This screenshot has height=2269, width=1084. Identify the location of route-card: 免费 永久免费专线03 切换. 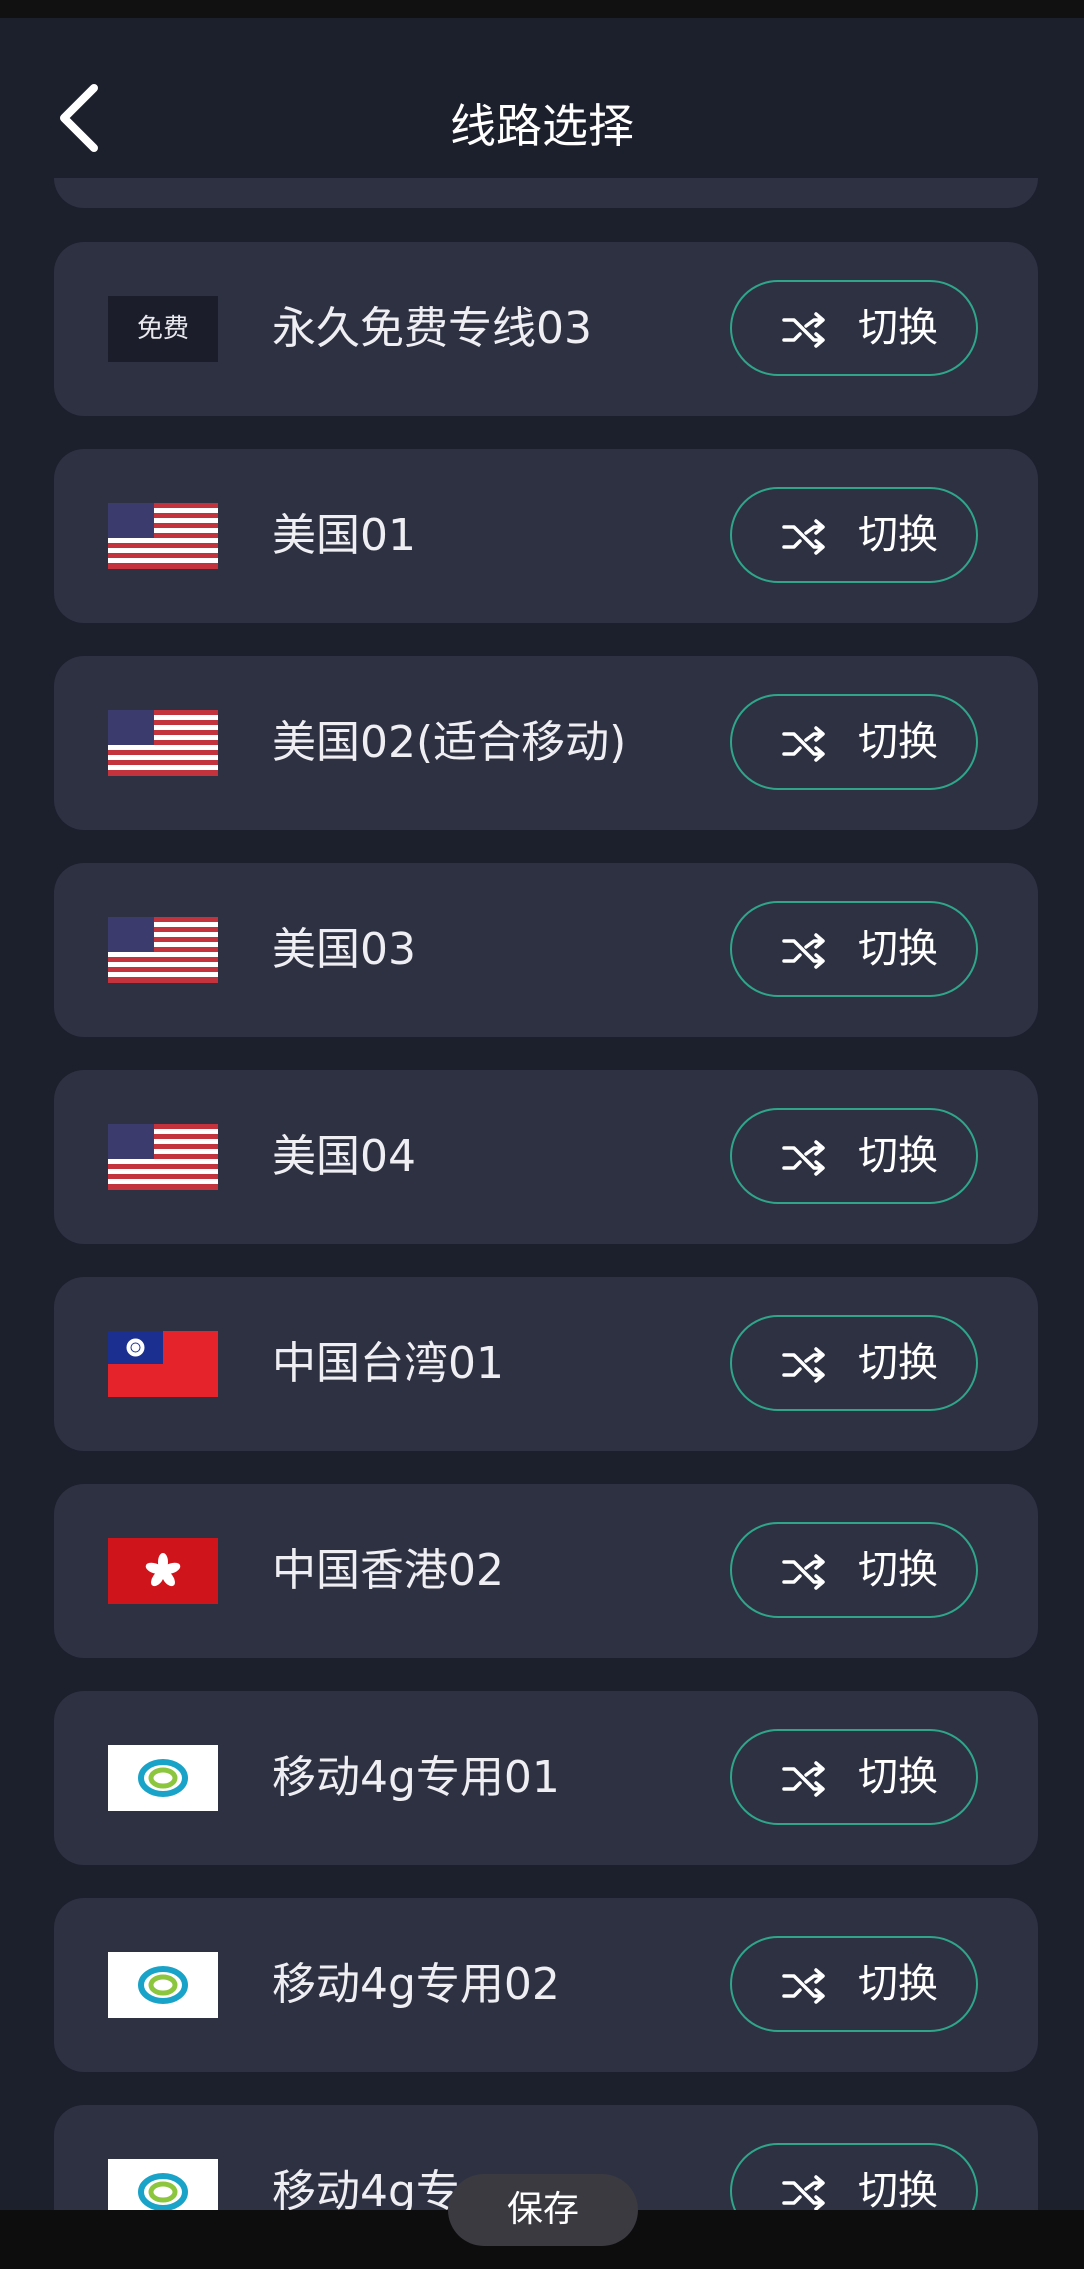
(546, 329).